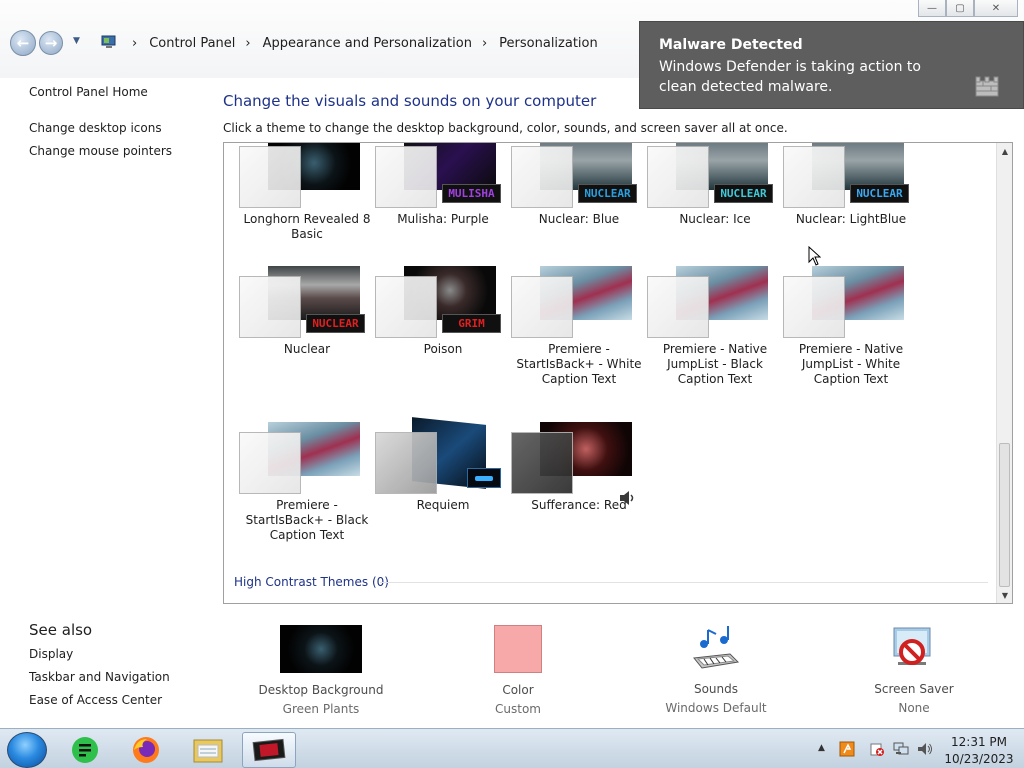  Describe the element at coordinates (518, 649) in the screenshot. I see `color-swatch` at that location.